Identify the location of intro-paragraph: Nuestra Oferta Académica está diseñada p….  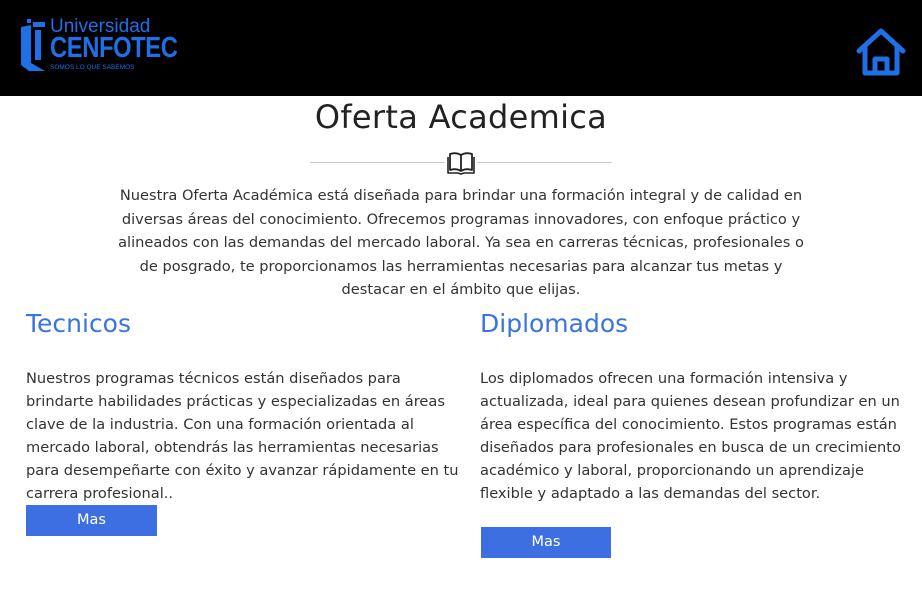
(461, 242).